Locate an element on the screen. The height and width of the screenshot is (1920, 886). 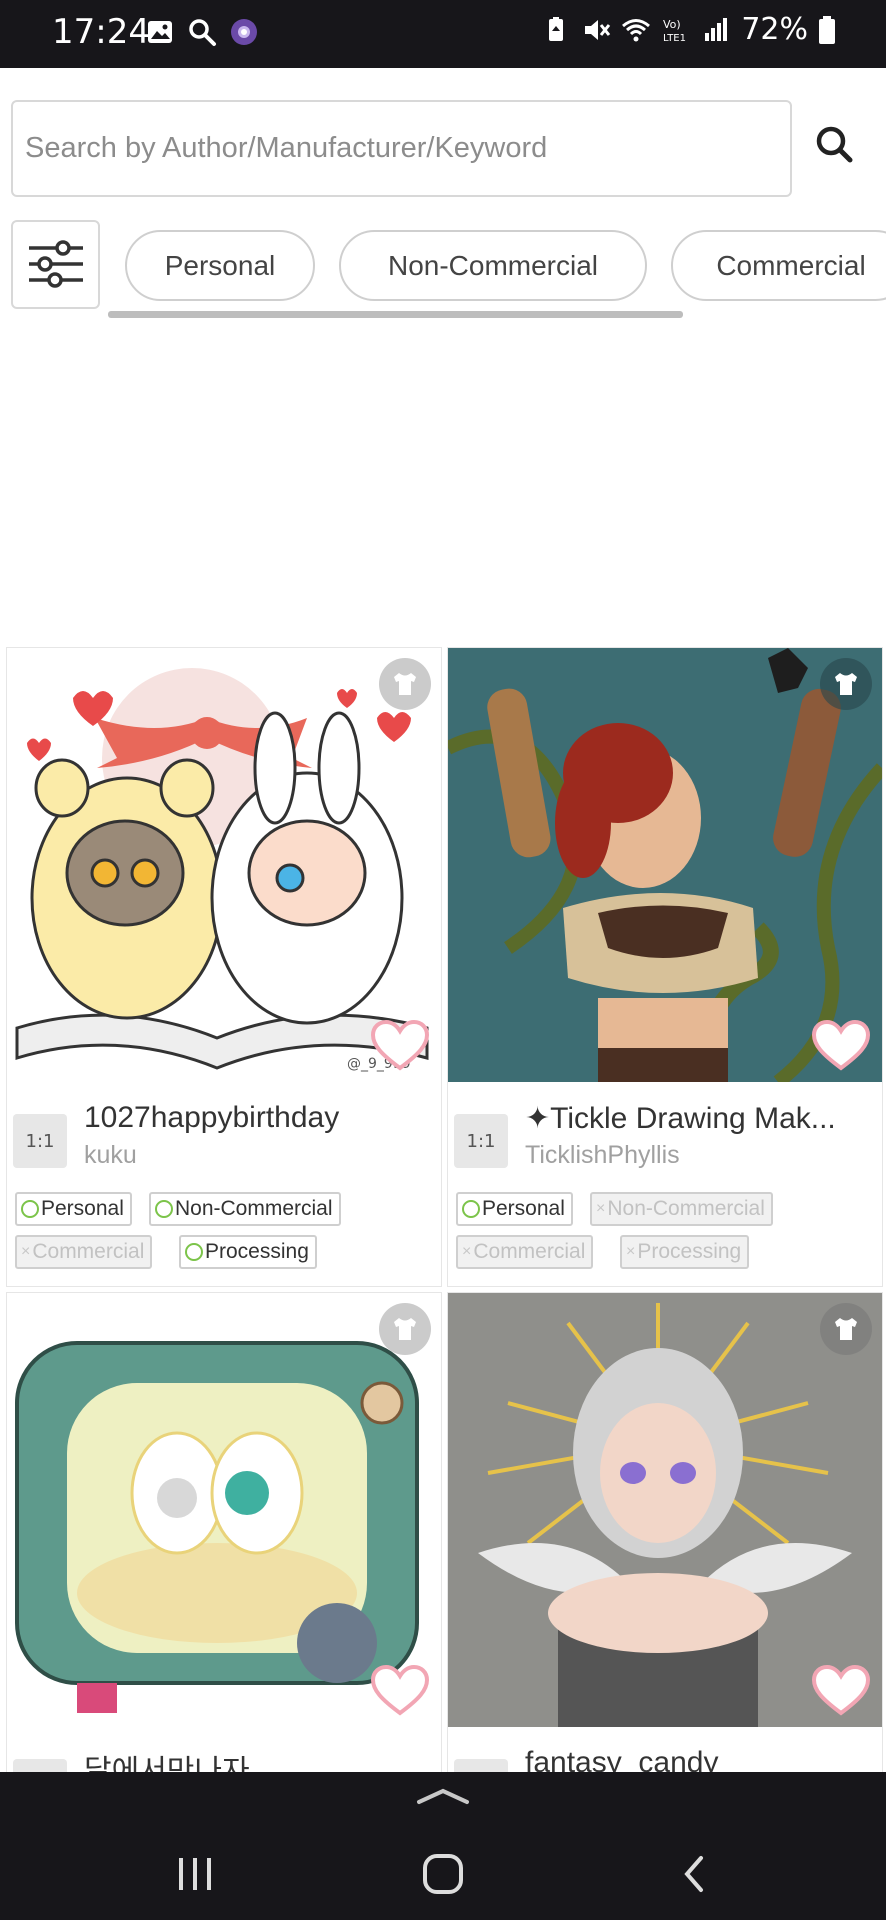
svg-text: LTE1 is located at coordinates (674, 38).